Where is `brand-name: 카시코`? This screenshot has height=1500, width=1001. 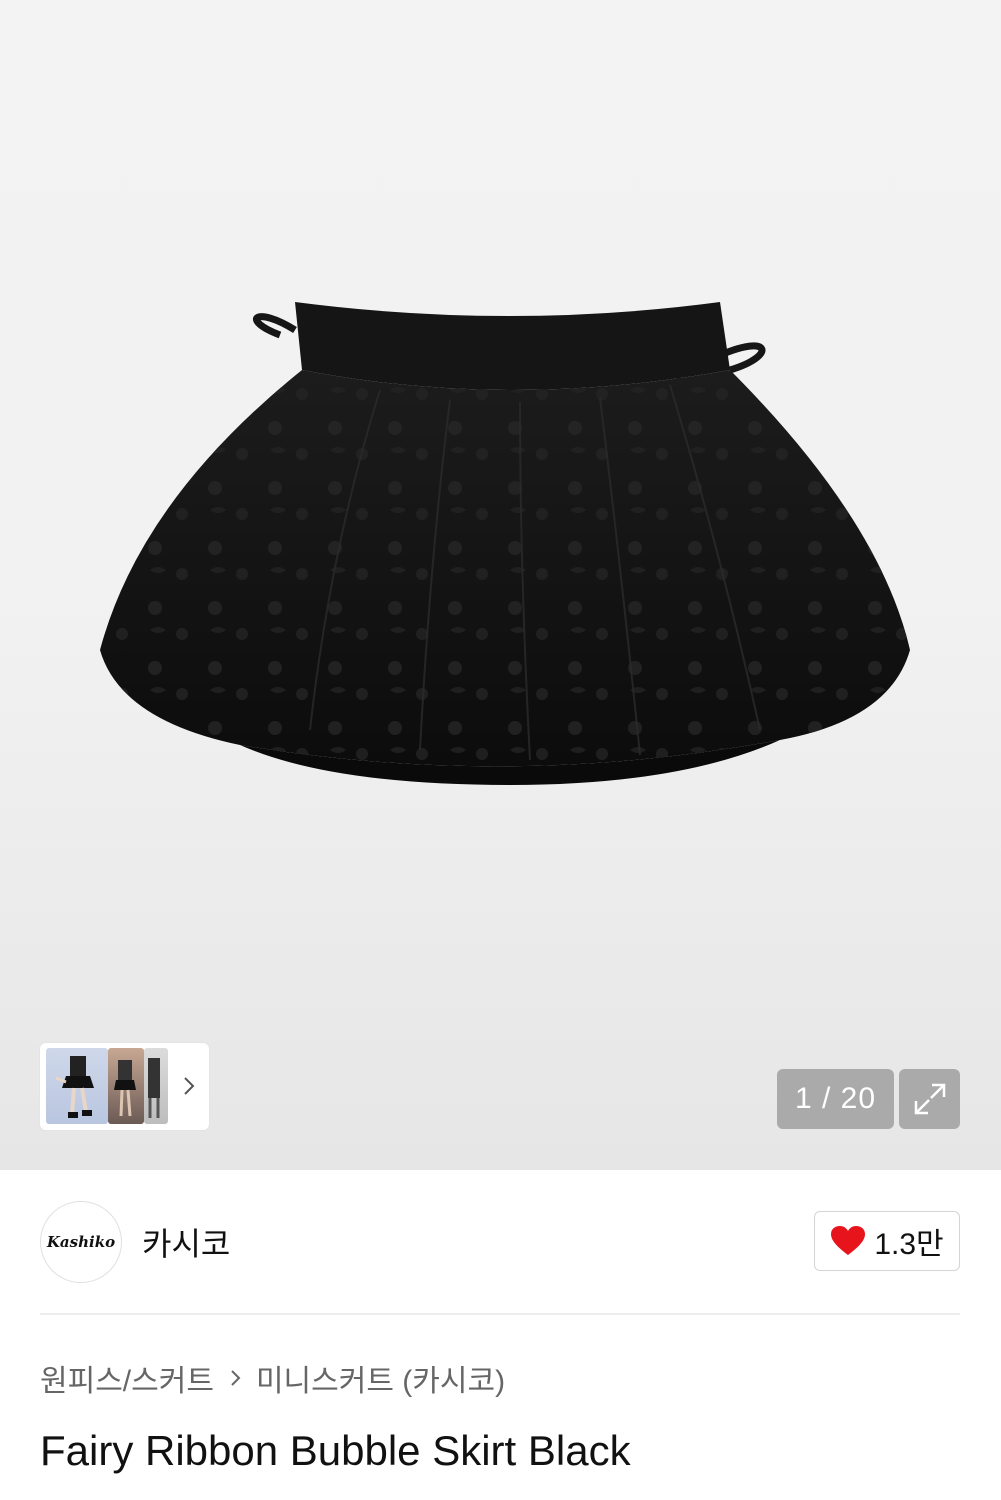
brand-name: 카시코 is located at coordinates (186, 1242).